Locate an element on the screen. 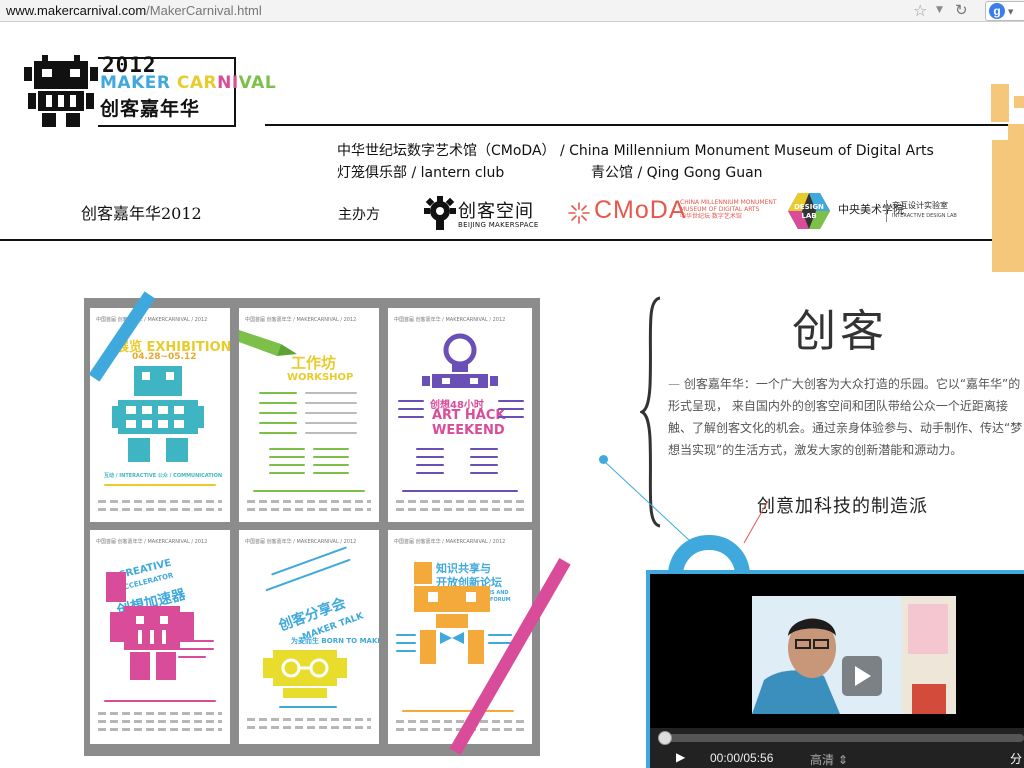  play-overlay-button is located at coordinates (862, 676).